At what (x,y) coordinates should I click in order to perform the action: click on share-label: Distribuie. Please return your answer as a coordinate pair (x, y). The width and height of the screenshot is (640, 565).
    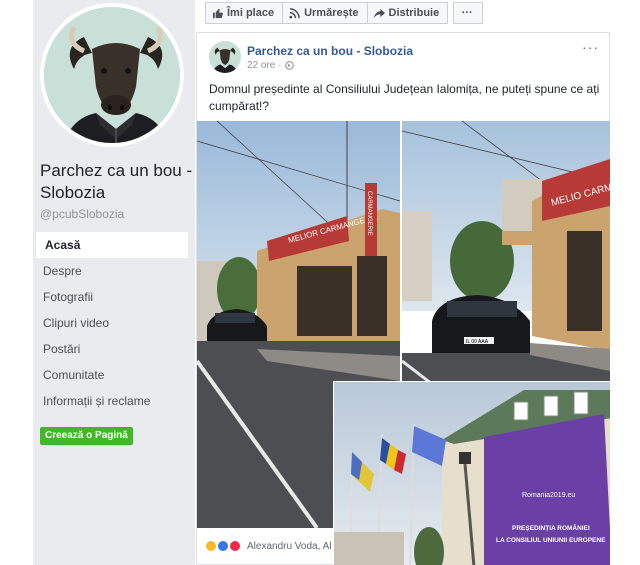
    Looking at the image, I should click on (414, 13).